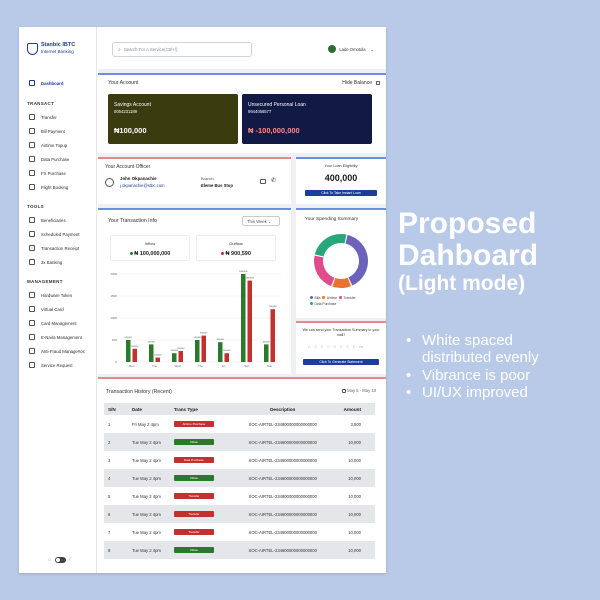  I want to click on sidebar-item-service-request: Service Request, so click(51, 365).